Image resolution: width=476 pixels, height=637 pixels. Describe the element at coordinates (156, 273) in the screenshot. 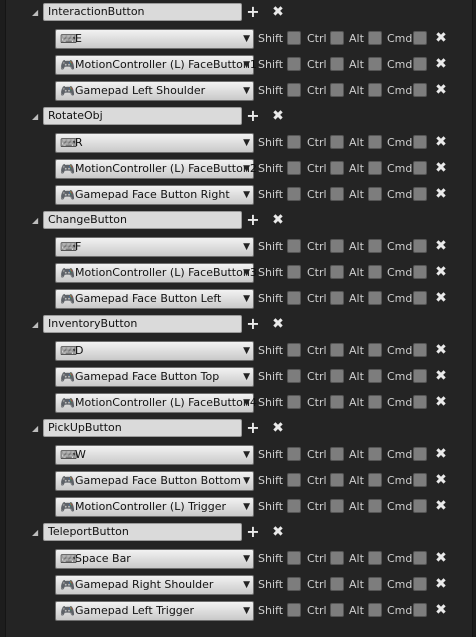

I see `key-select-dropdown: 🎮 MotionController (L) FaceButton3 ▼` at that location.